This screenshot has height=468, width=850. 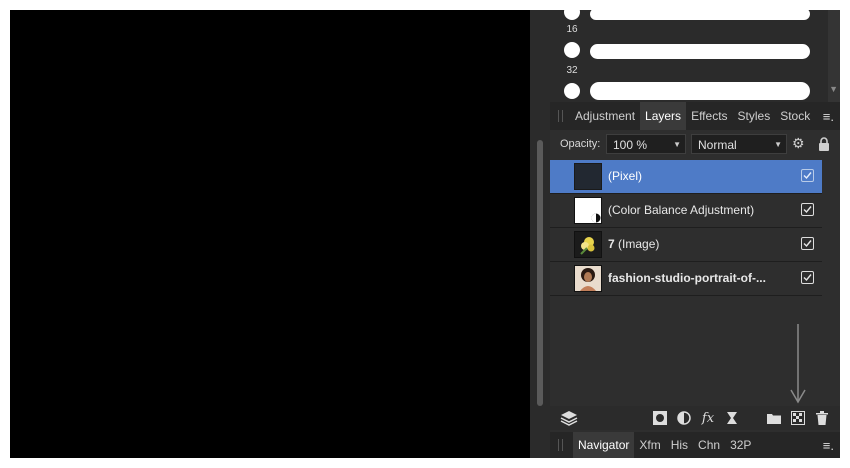 I want to click on brushes-panel: 16 32 ▼, so click(x=695, y=56).